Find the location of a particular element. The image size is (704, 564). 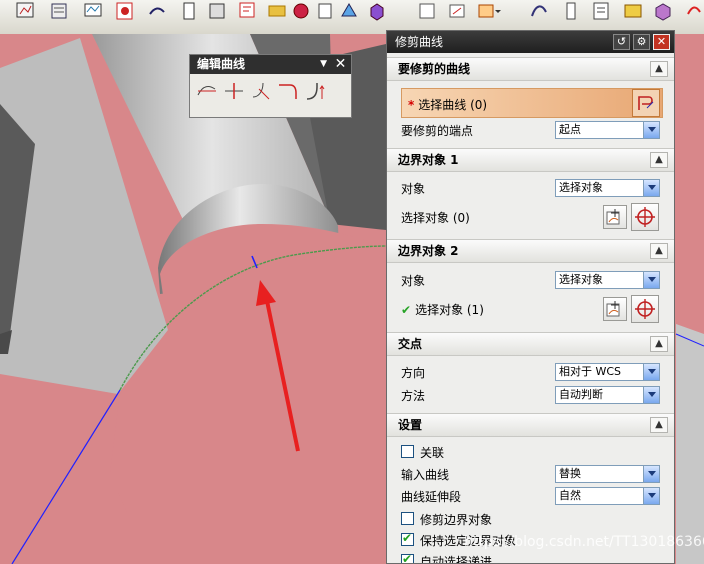

boundary2-select-label: 选择对象 (1) is located at coordinates (449, 310).